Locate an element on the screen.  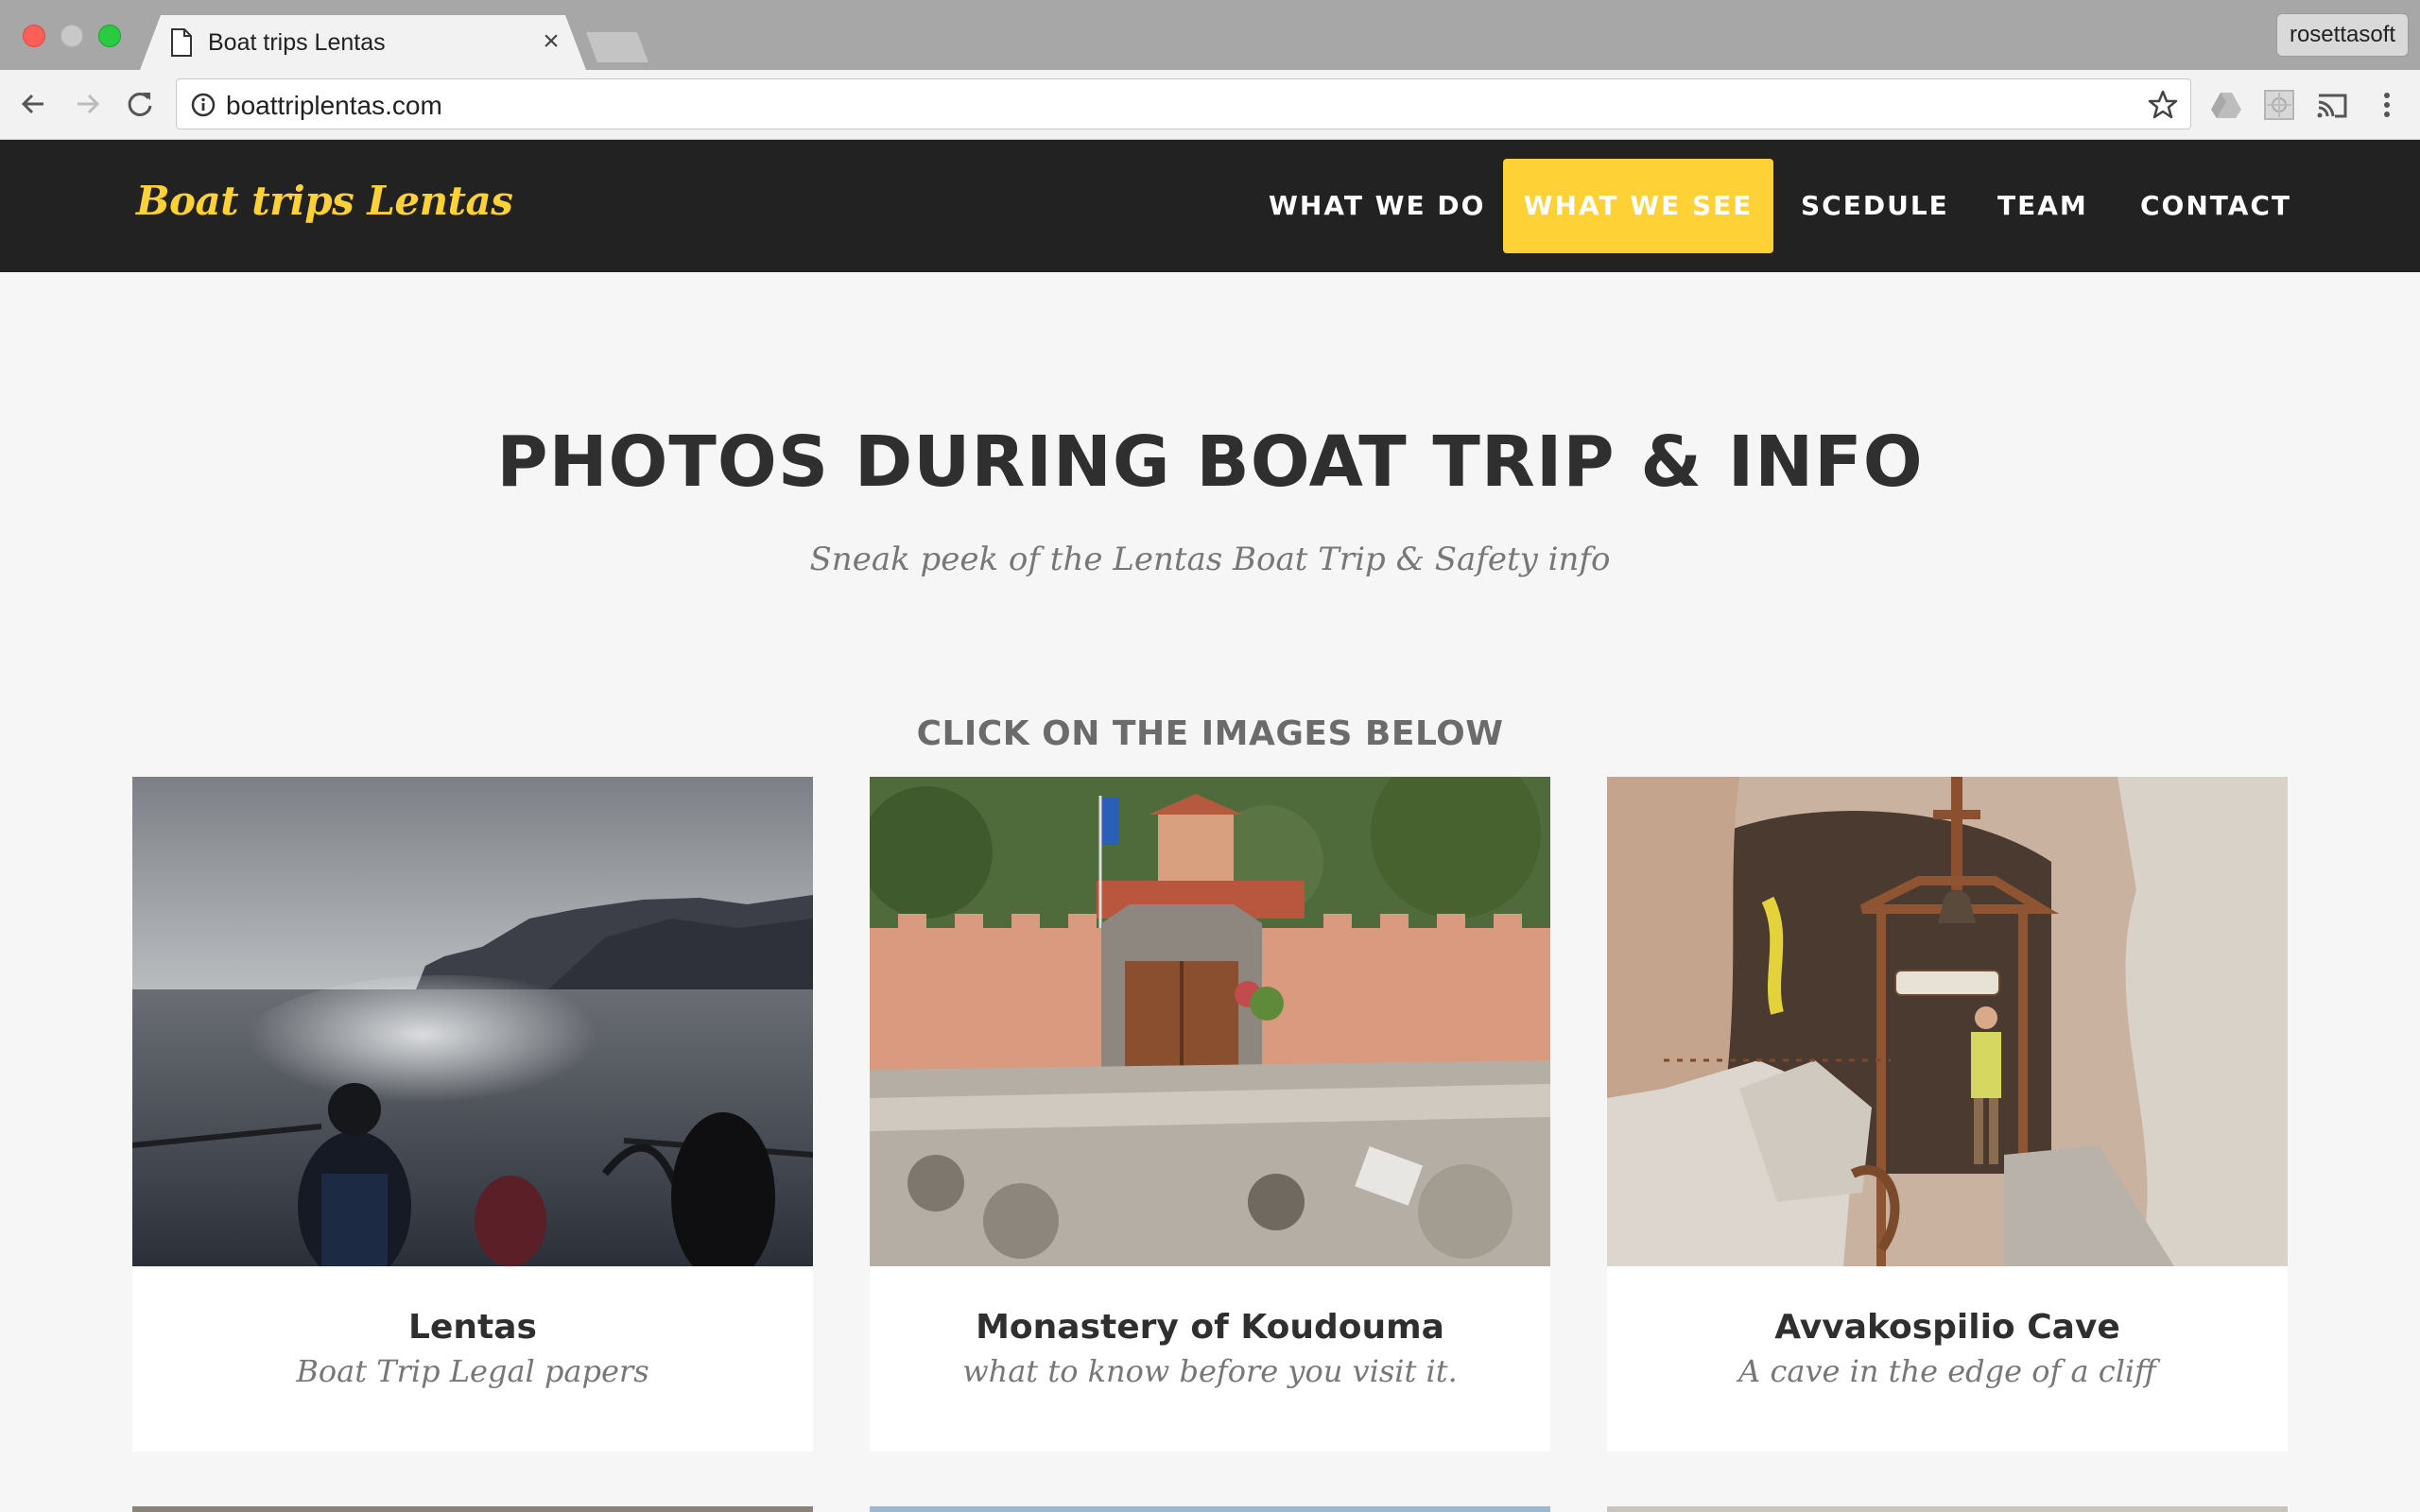
portfolio-card-lentas: Lentas Boat Trip Legal papers is located at coordinates (472, 1114).